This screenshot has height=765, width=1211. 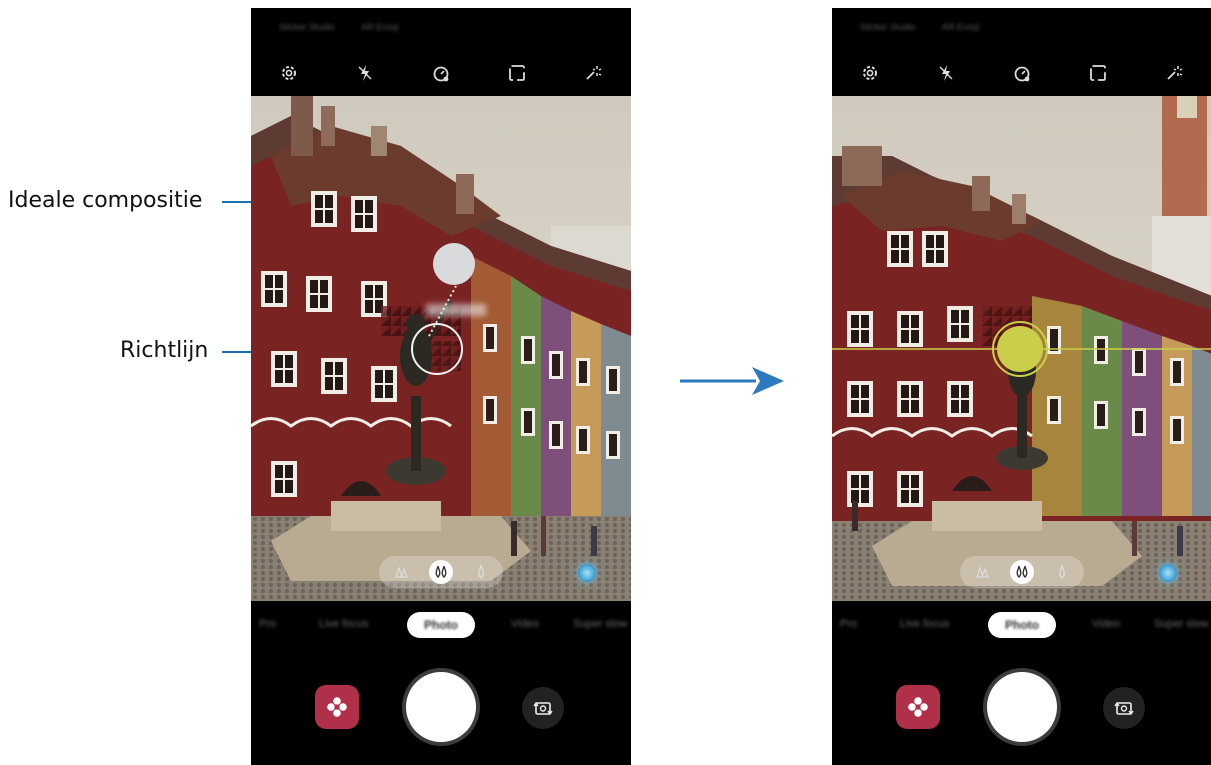 What do you see at coordinates (105, 200) in the screenshot?
I see `ideal-composition-label: Ideale compositie` at bounding box center [105, 200].